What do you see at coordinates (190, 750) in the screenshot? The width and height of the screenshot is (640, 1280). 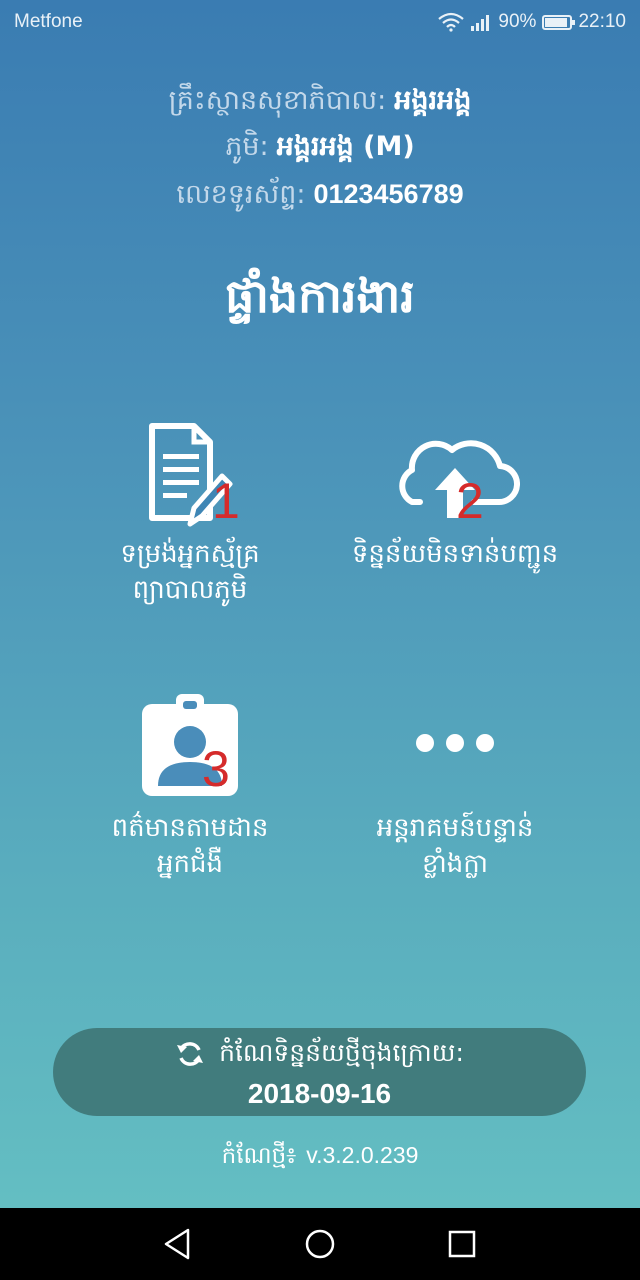 I see `tile-icon-wrap: 3` at bounding box center [190, 750].